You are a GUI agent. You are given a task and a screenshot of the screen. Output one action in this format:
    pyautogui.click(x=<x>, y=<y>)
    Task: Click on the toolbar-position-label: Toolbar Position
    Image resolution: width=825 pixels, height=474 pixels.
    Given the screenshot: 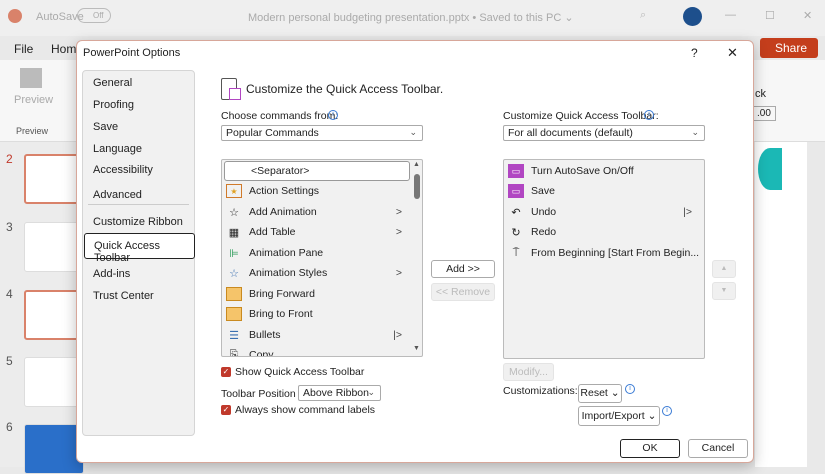 What is the action you would take?
    pyautogui.click(x=258, y=394)
    